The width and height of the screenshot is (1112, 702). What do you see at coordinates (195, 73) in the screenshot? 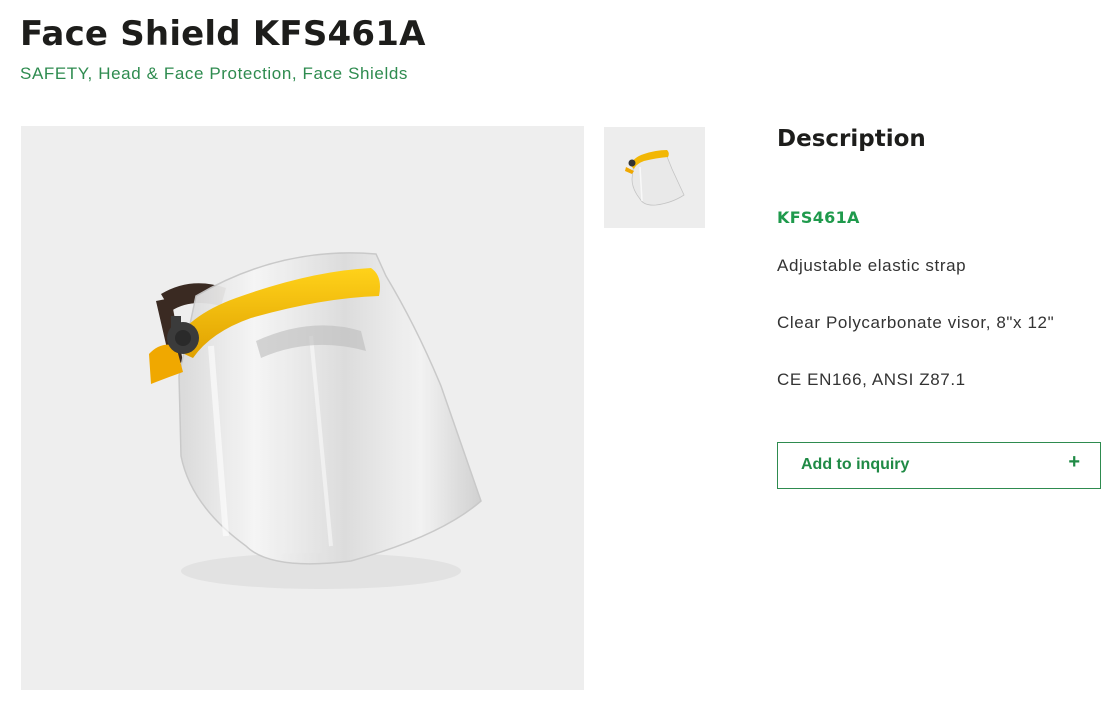
I see `breadcrumb-item-head-face-protection: Head & Face Protection` at bounding box center [195, 73].